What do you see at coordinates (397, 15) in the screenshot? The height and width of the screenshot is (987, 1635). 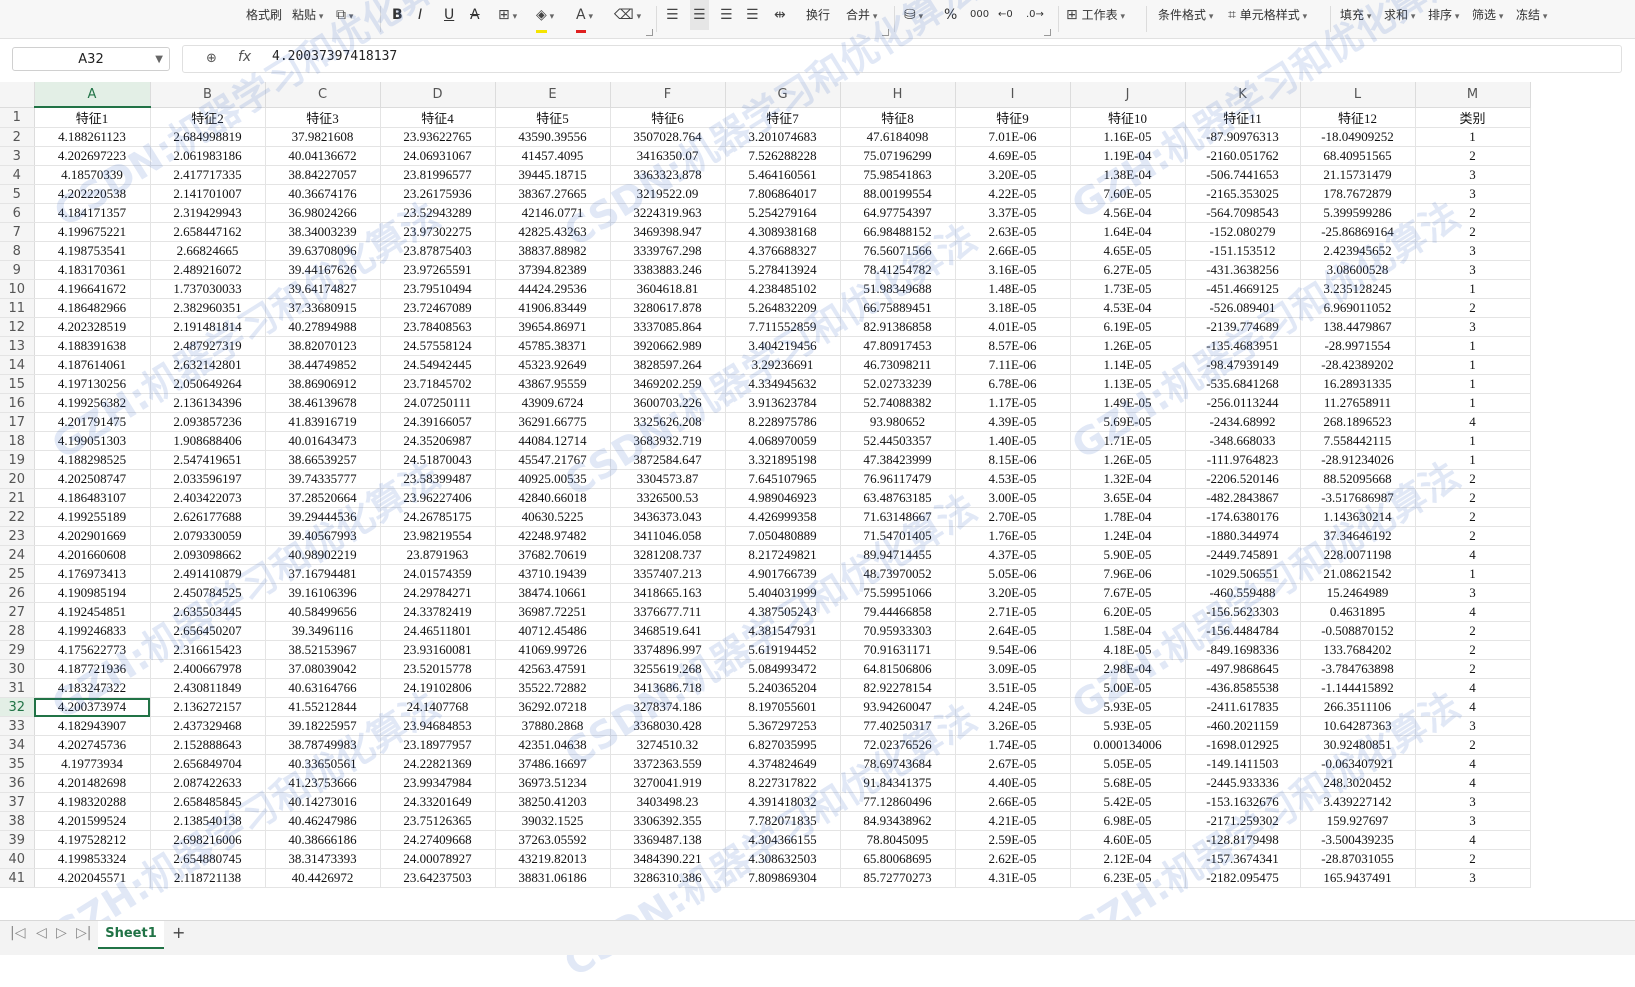 I see `bold-button: B` at bounding box center [397, 15].